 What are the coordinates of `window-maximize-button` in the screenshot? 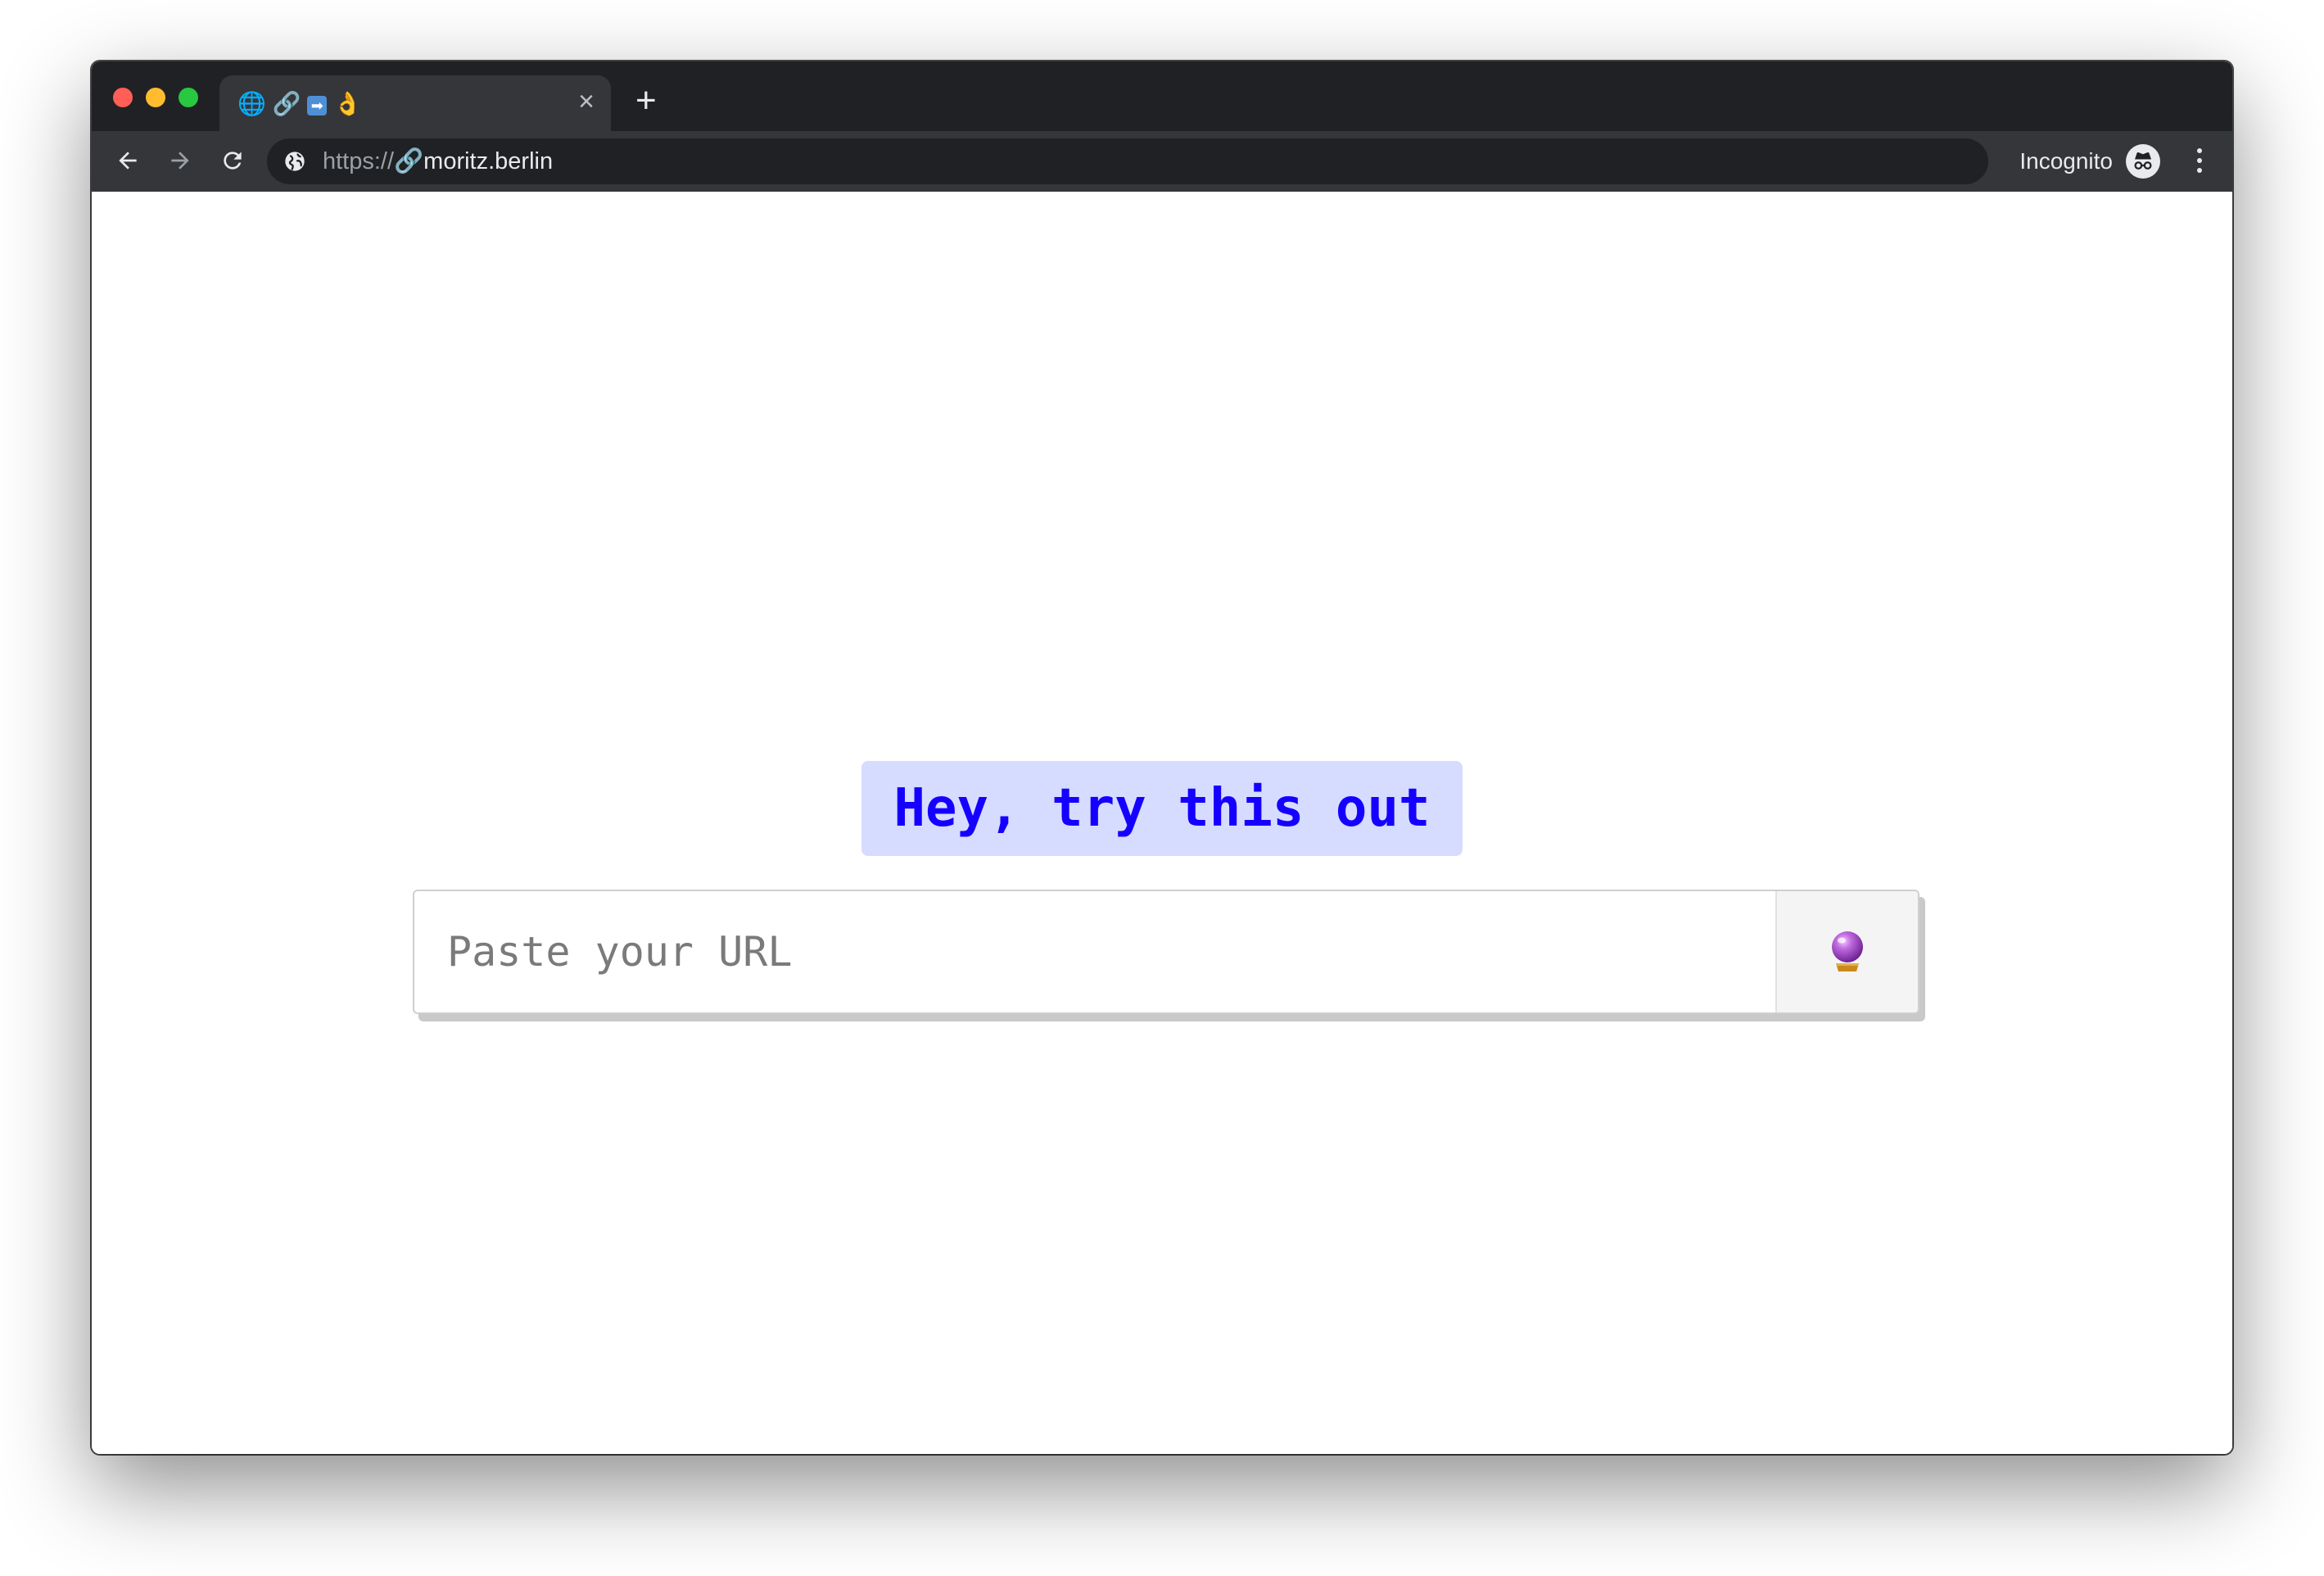 It's located at (188, 97).